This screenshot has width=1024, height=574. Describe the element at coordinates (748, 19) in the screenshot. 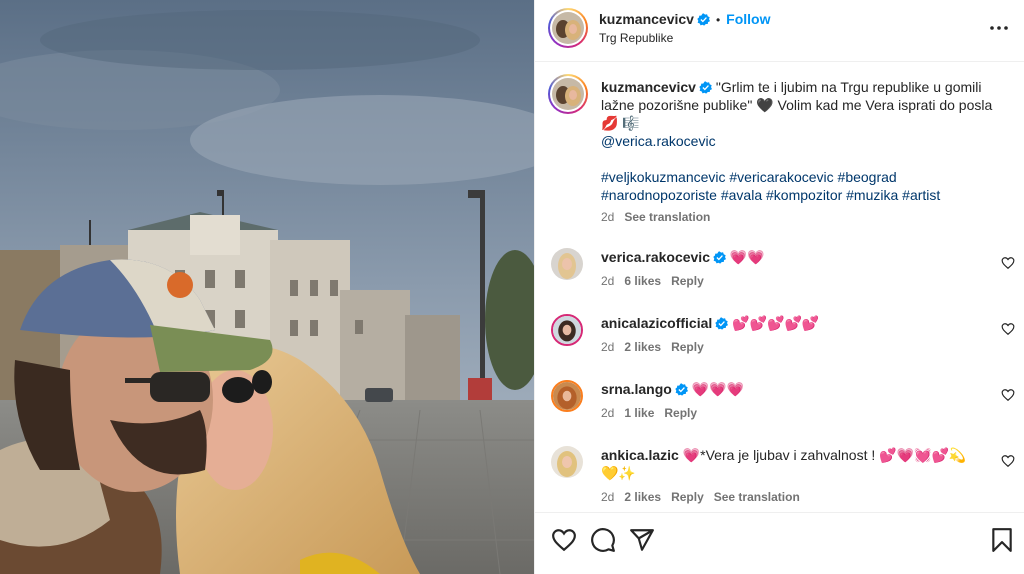

I see `follow-button: Follow` at that location.